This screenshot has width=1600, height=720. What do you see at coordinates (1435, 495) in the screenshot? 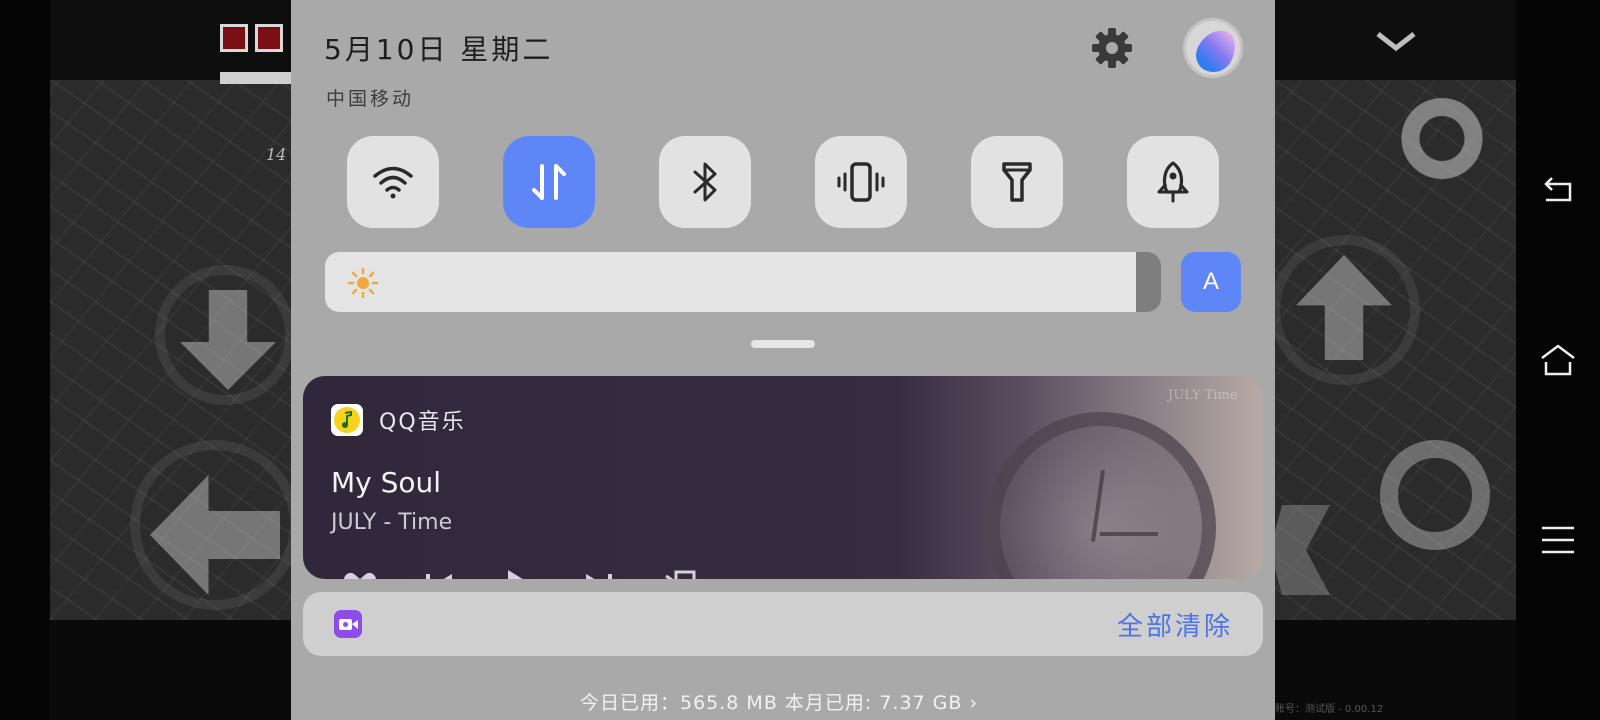
I see `attack-button` at bounding box center [1435, 495].